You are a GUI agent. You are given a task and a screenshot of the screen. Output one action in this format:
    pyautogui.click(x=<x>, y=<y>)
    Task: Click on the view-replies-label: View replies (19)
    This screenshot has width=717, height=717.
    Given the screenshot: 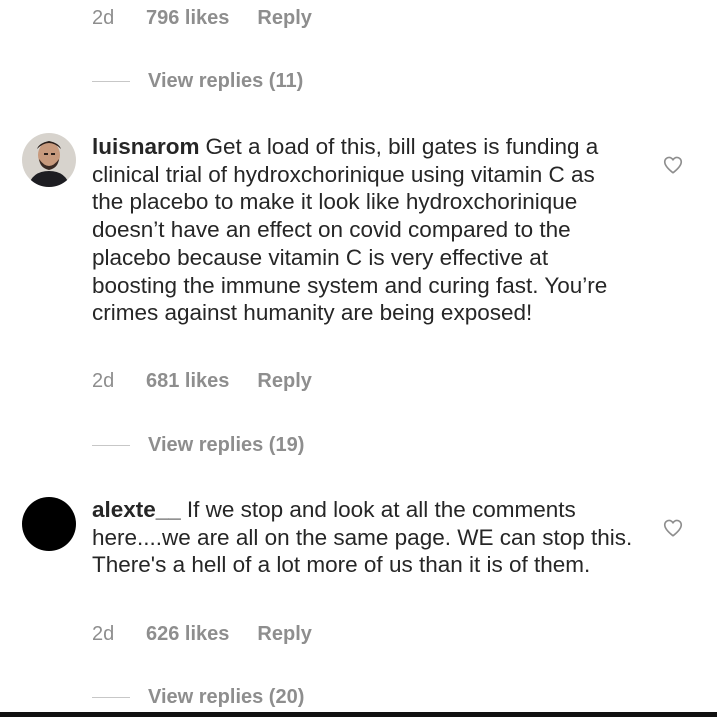 What is the action you would take?
    pyautogui.click(x=226, y=444)
    